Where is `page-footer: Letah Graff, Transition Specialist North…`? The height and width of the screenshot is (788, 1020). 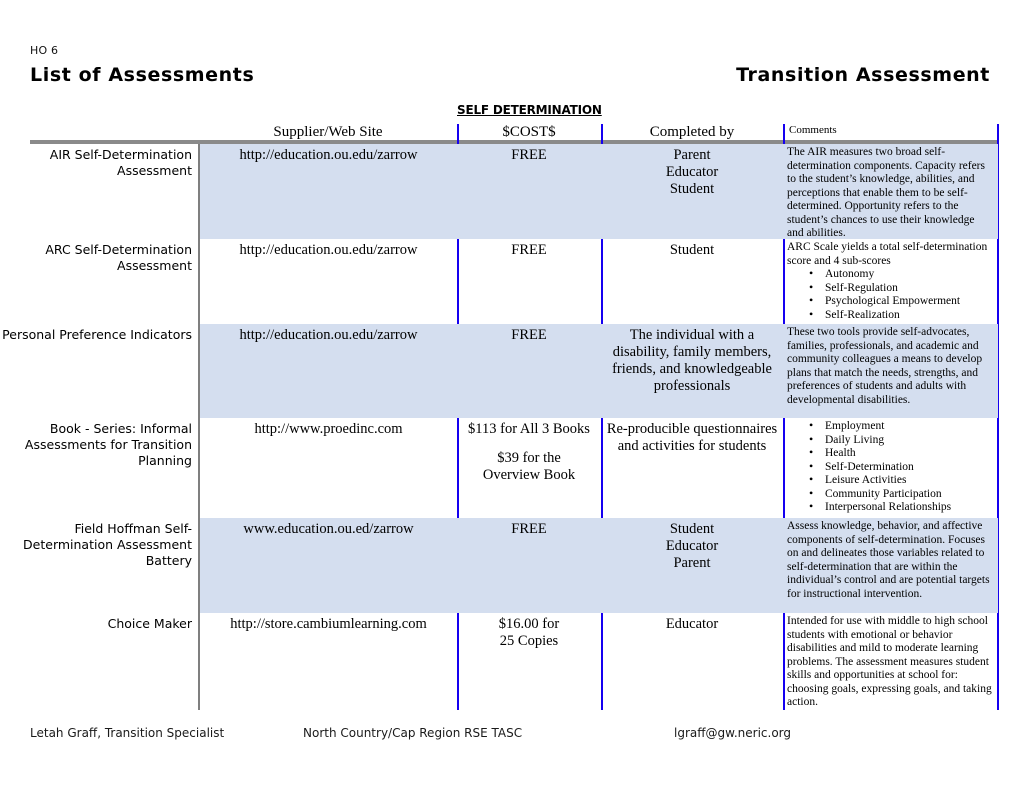 page-footer: Letah Graff, Transition Specialist North… is located at coordinates (510, 735).